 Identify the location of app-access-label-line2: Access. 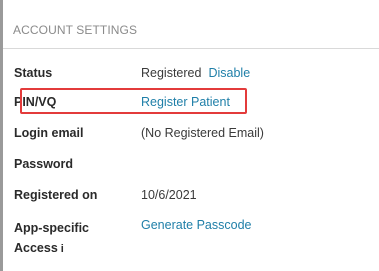
(36, 248).